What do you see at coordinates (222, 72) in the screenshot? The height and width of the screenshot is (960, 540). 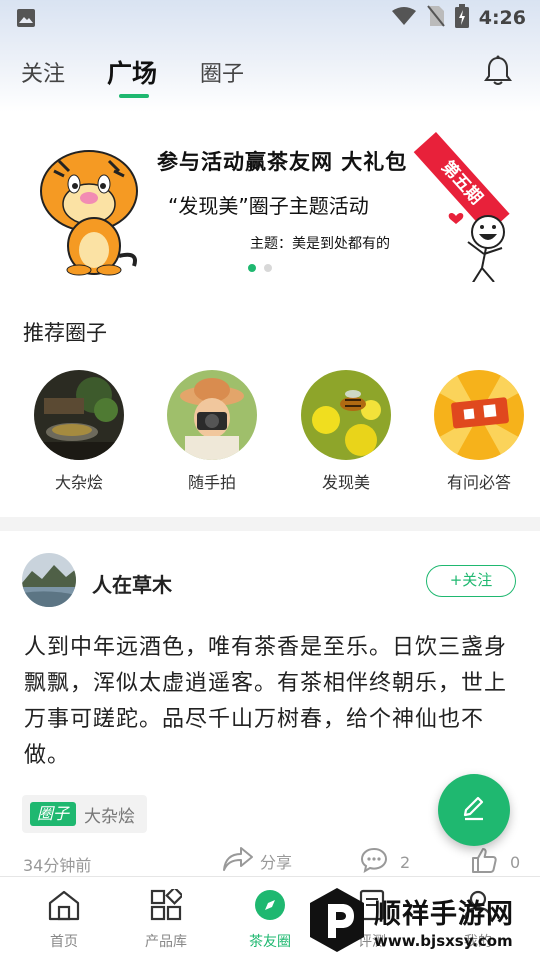 I see `tab-circles: 圈子` at bounding box center [222, 72].